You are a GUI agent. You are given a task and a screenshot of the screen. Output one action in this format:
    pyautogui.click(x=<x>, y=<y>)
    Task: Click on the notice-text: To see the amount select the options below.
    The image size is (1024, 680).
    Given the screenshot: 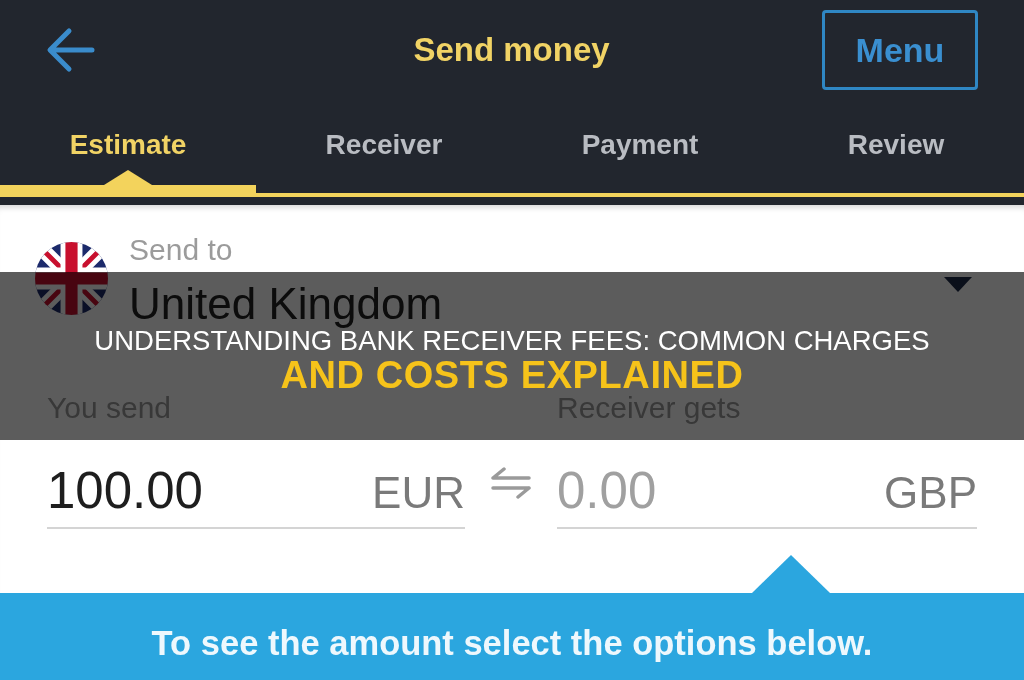 What is the action you would take?
    pyautogui.click(x=512, y=644)
    